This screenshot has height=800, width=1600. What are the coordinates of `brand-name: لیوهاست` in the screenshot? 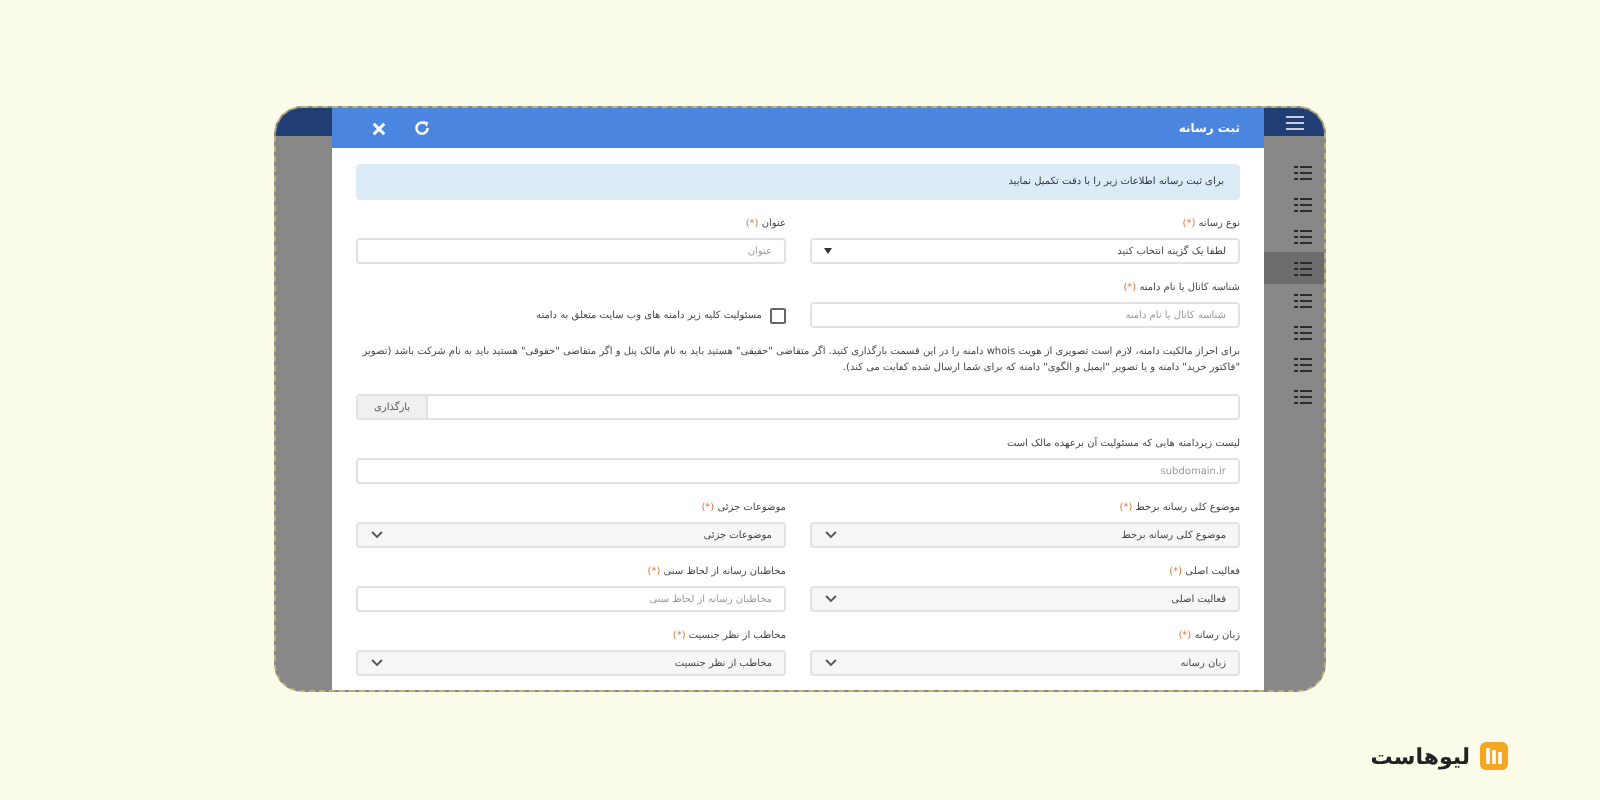 It's located at (1420, 756).